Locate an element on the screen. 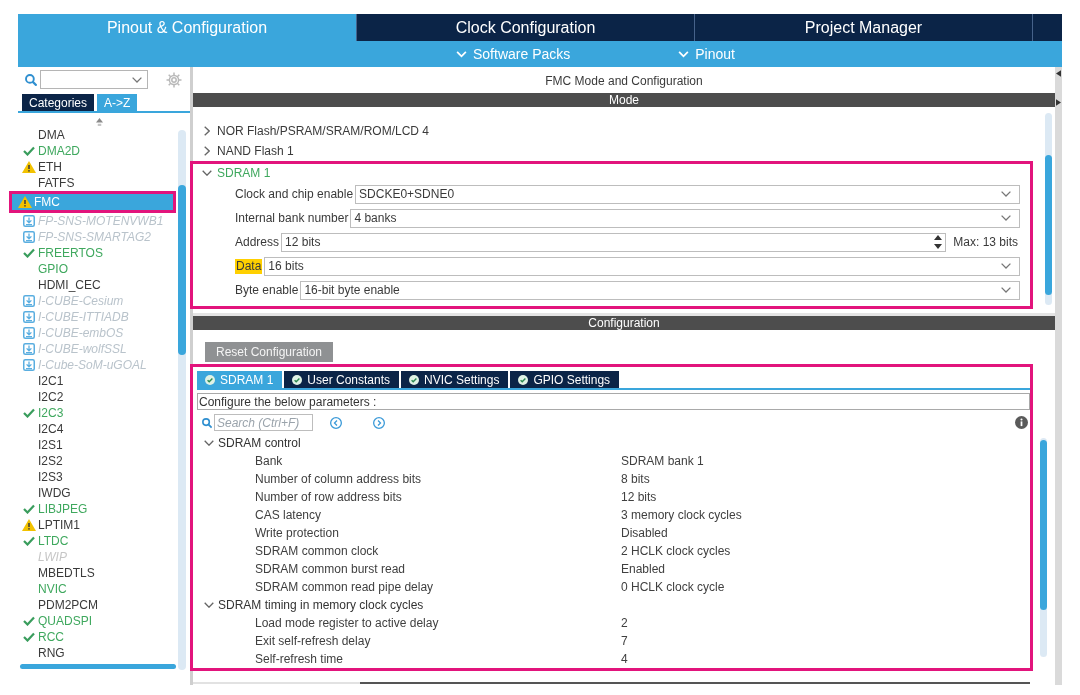 This screenshot has width=1080, height=695. parameter-name: Write protection is located at coordinates (297, 533).